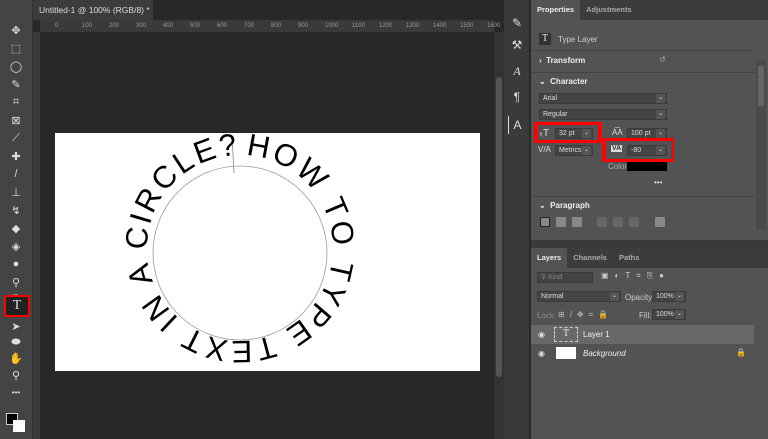 The width and height of the screenshot is (768, 439). Describe the element at coordinates (87, 26) in the screenshot. I see `ruler-tick-label: 100` at that location.